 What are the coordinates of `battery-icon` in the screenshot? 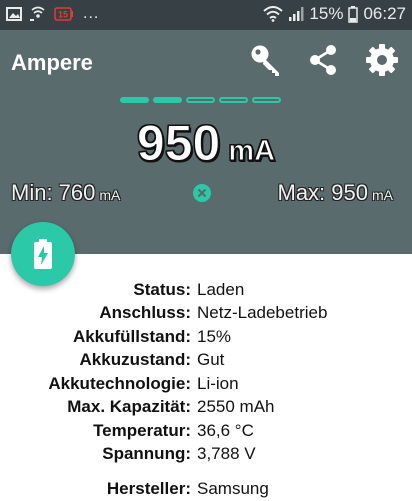 It's located at (353, 14).